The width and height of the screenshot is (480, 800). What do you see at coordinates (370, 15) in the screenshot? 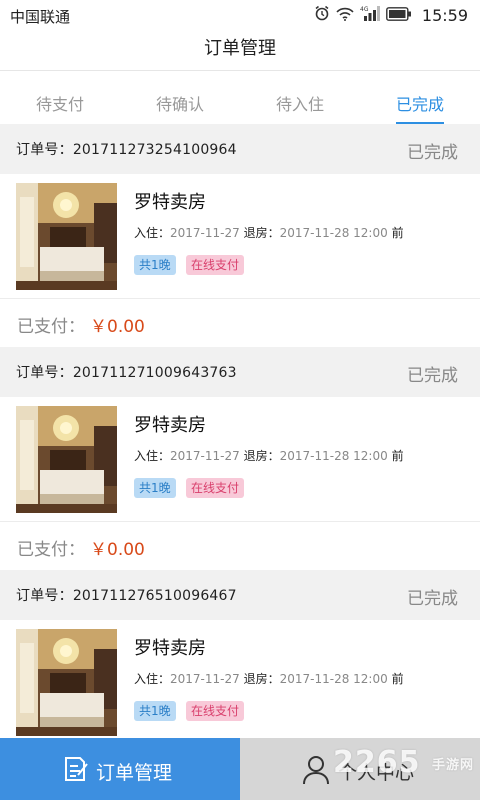
I see `signal-icon: 4G` at bounding box center [370, 15].